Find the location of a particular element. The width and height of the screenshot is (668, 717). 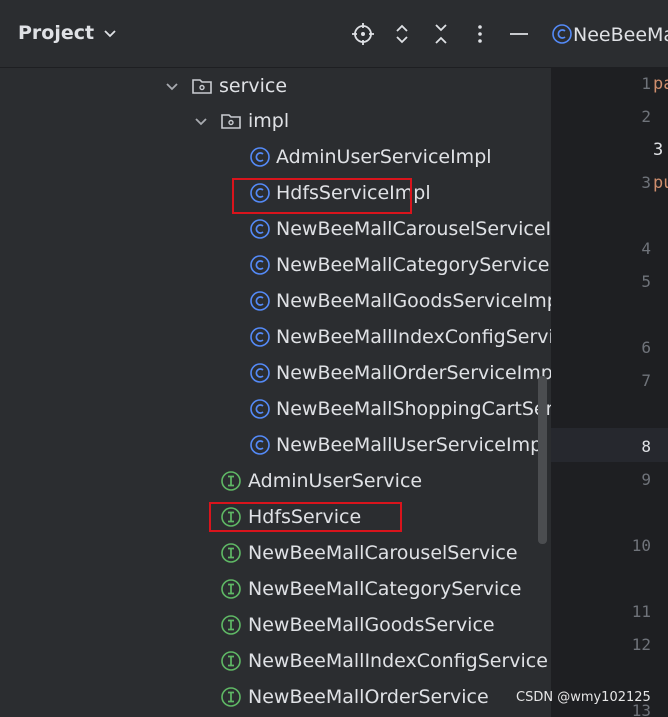

tree-node-label: NewBeeMallOrderServiceImpl is located at coordinates (413, 373).